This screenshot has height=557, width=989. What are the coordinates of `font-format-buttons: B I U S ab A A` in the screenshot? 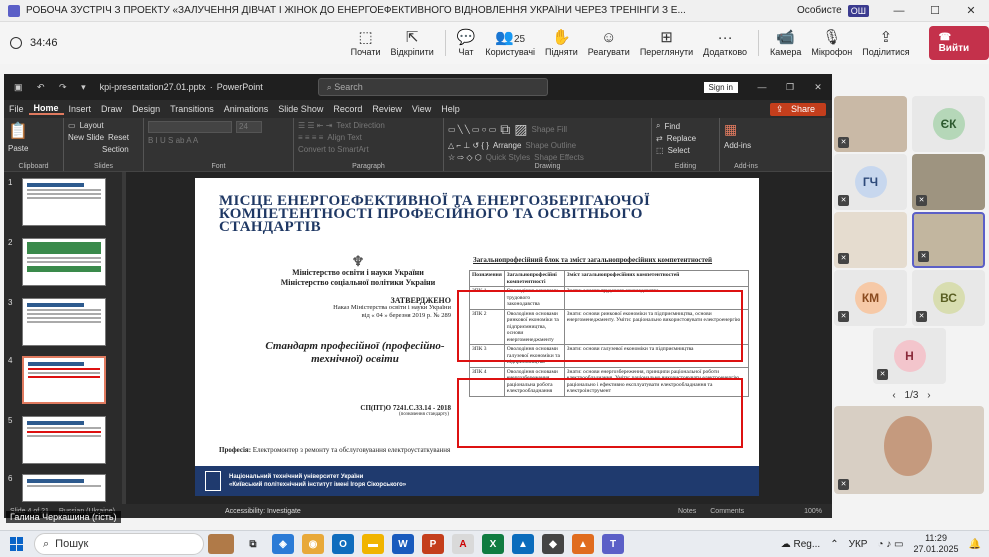 It's located at (218, 140).